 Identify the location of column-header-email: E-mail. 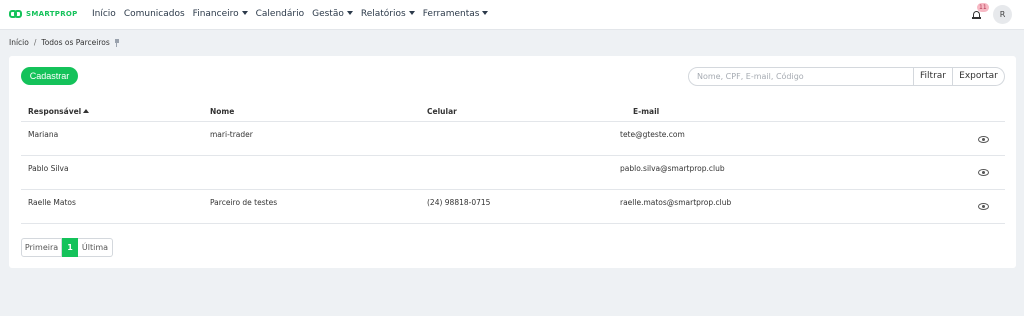
(646, 111).